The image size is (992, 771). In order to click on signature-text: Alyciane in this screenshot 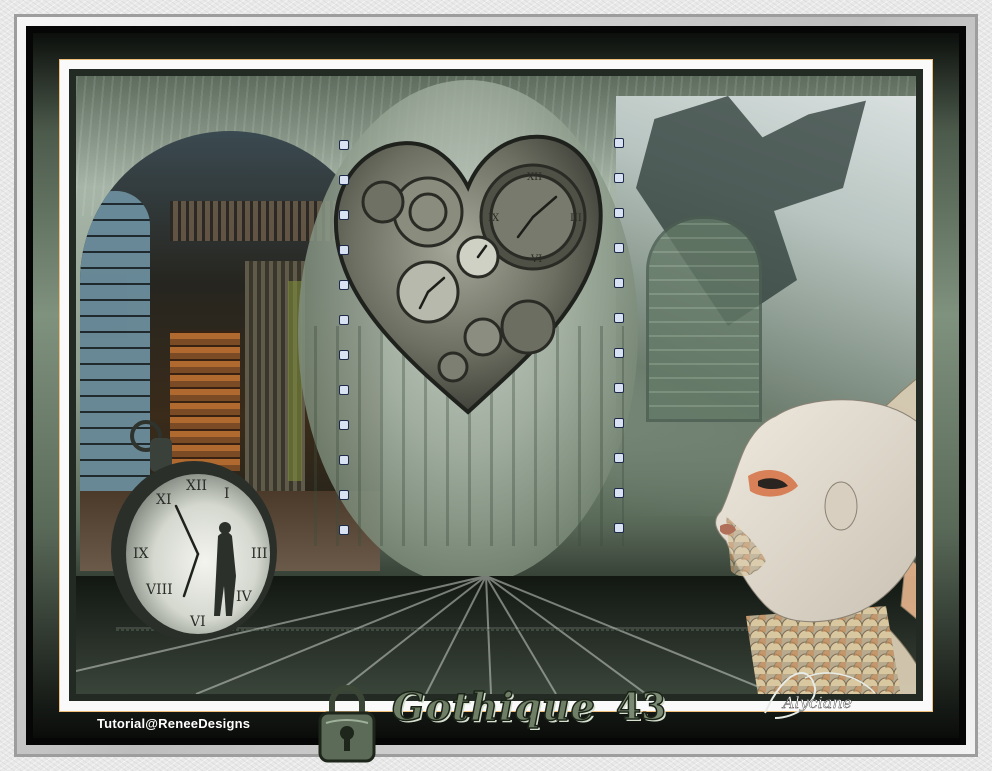, I will do `click(816, 702)`.